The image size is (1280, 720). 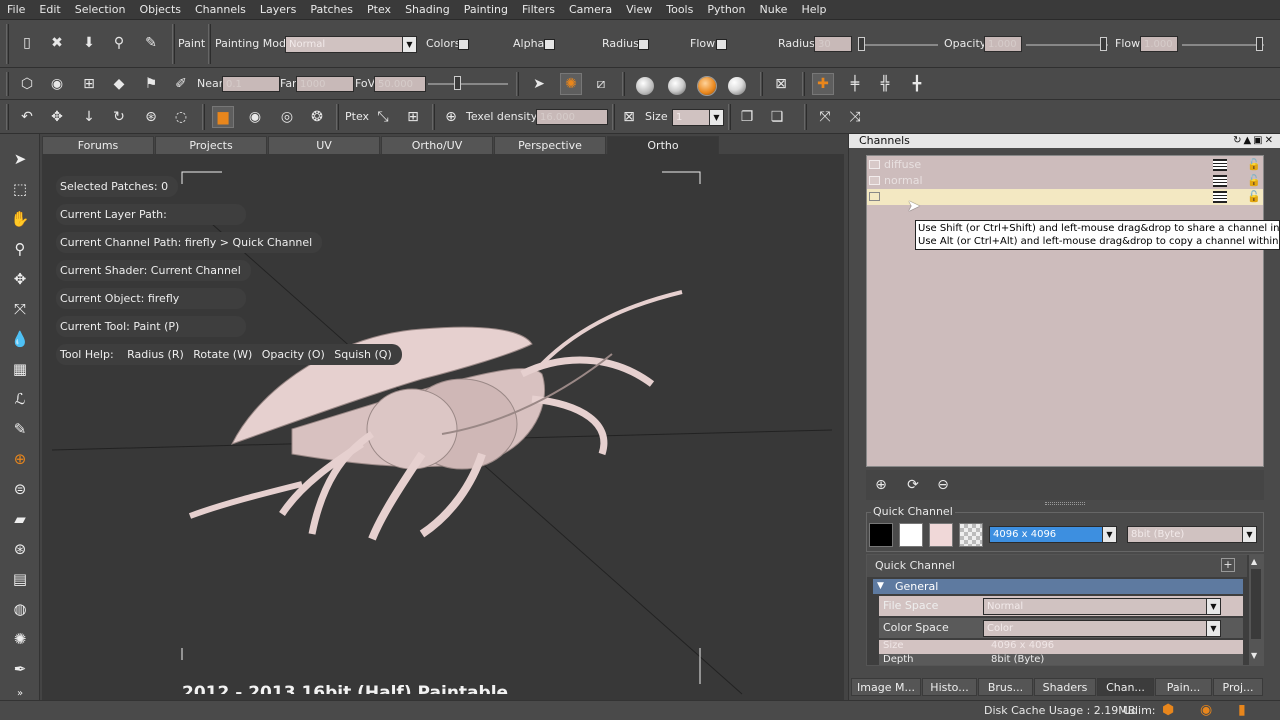 I want to click on menu-selection: Selection, so click(x=100, y=10).